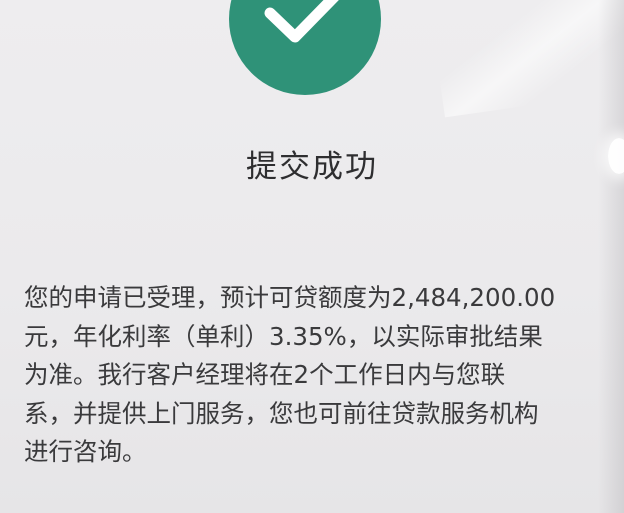  What do you see at coordinates (524, 59) in the screenshot?
I see `screen-glare` at bounding box center [524, 59].